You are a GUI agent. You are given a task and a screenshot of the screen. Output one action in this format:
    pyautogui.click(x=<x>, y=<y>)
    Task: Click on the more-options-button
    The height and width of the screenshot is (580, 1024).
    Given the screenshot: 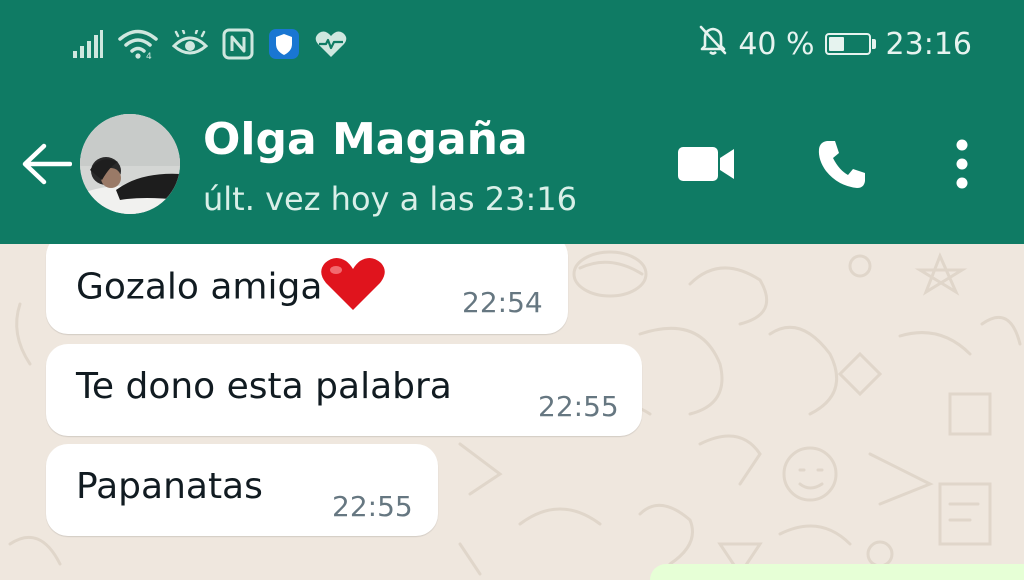 What is the action you would take?
    pyautogui.click(x=962, y=166)
    